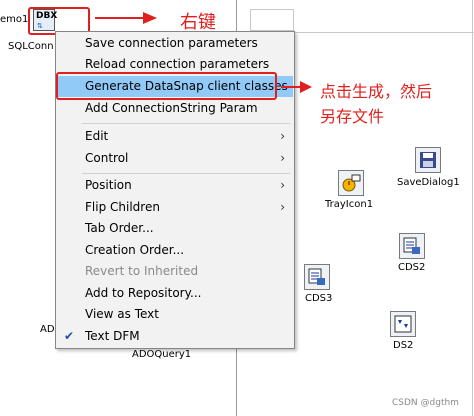 The width and height of the screenshot is (474, 416). Describe the element at coordinates (412, 267) in the screenshot. I see `component-label-cds2: CDS2` at that location.